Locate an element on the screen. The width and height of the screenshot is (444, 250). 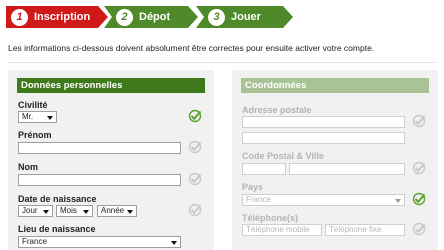
civilite-select: Mr. is located at coordinates (37, 117).